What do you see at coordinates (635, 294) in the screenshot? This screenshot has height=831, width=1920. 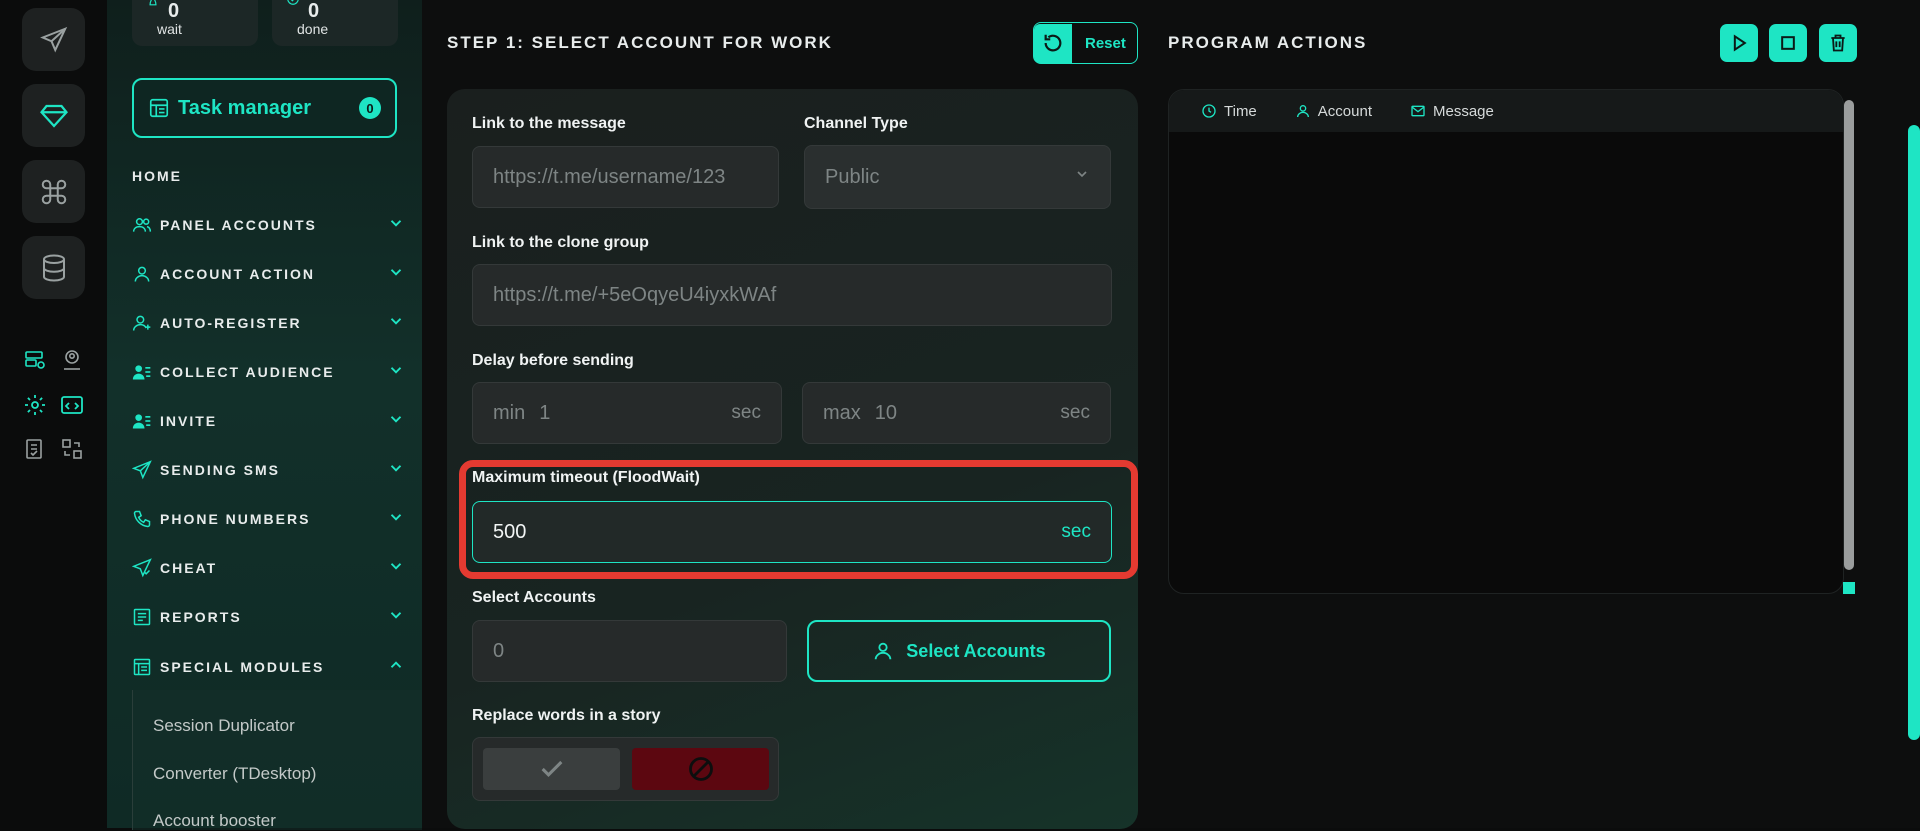 I see `clone-group-placeholder: https://t.me/+5eOqyeU4iyxkWAf` at bounding box center [635, 294].